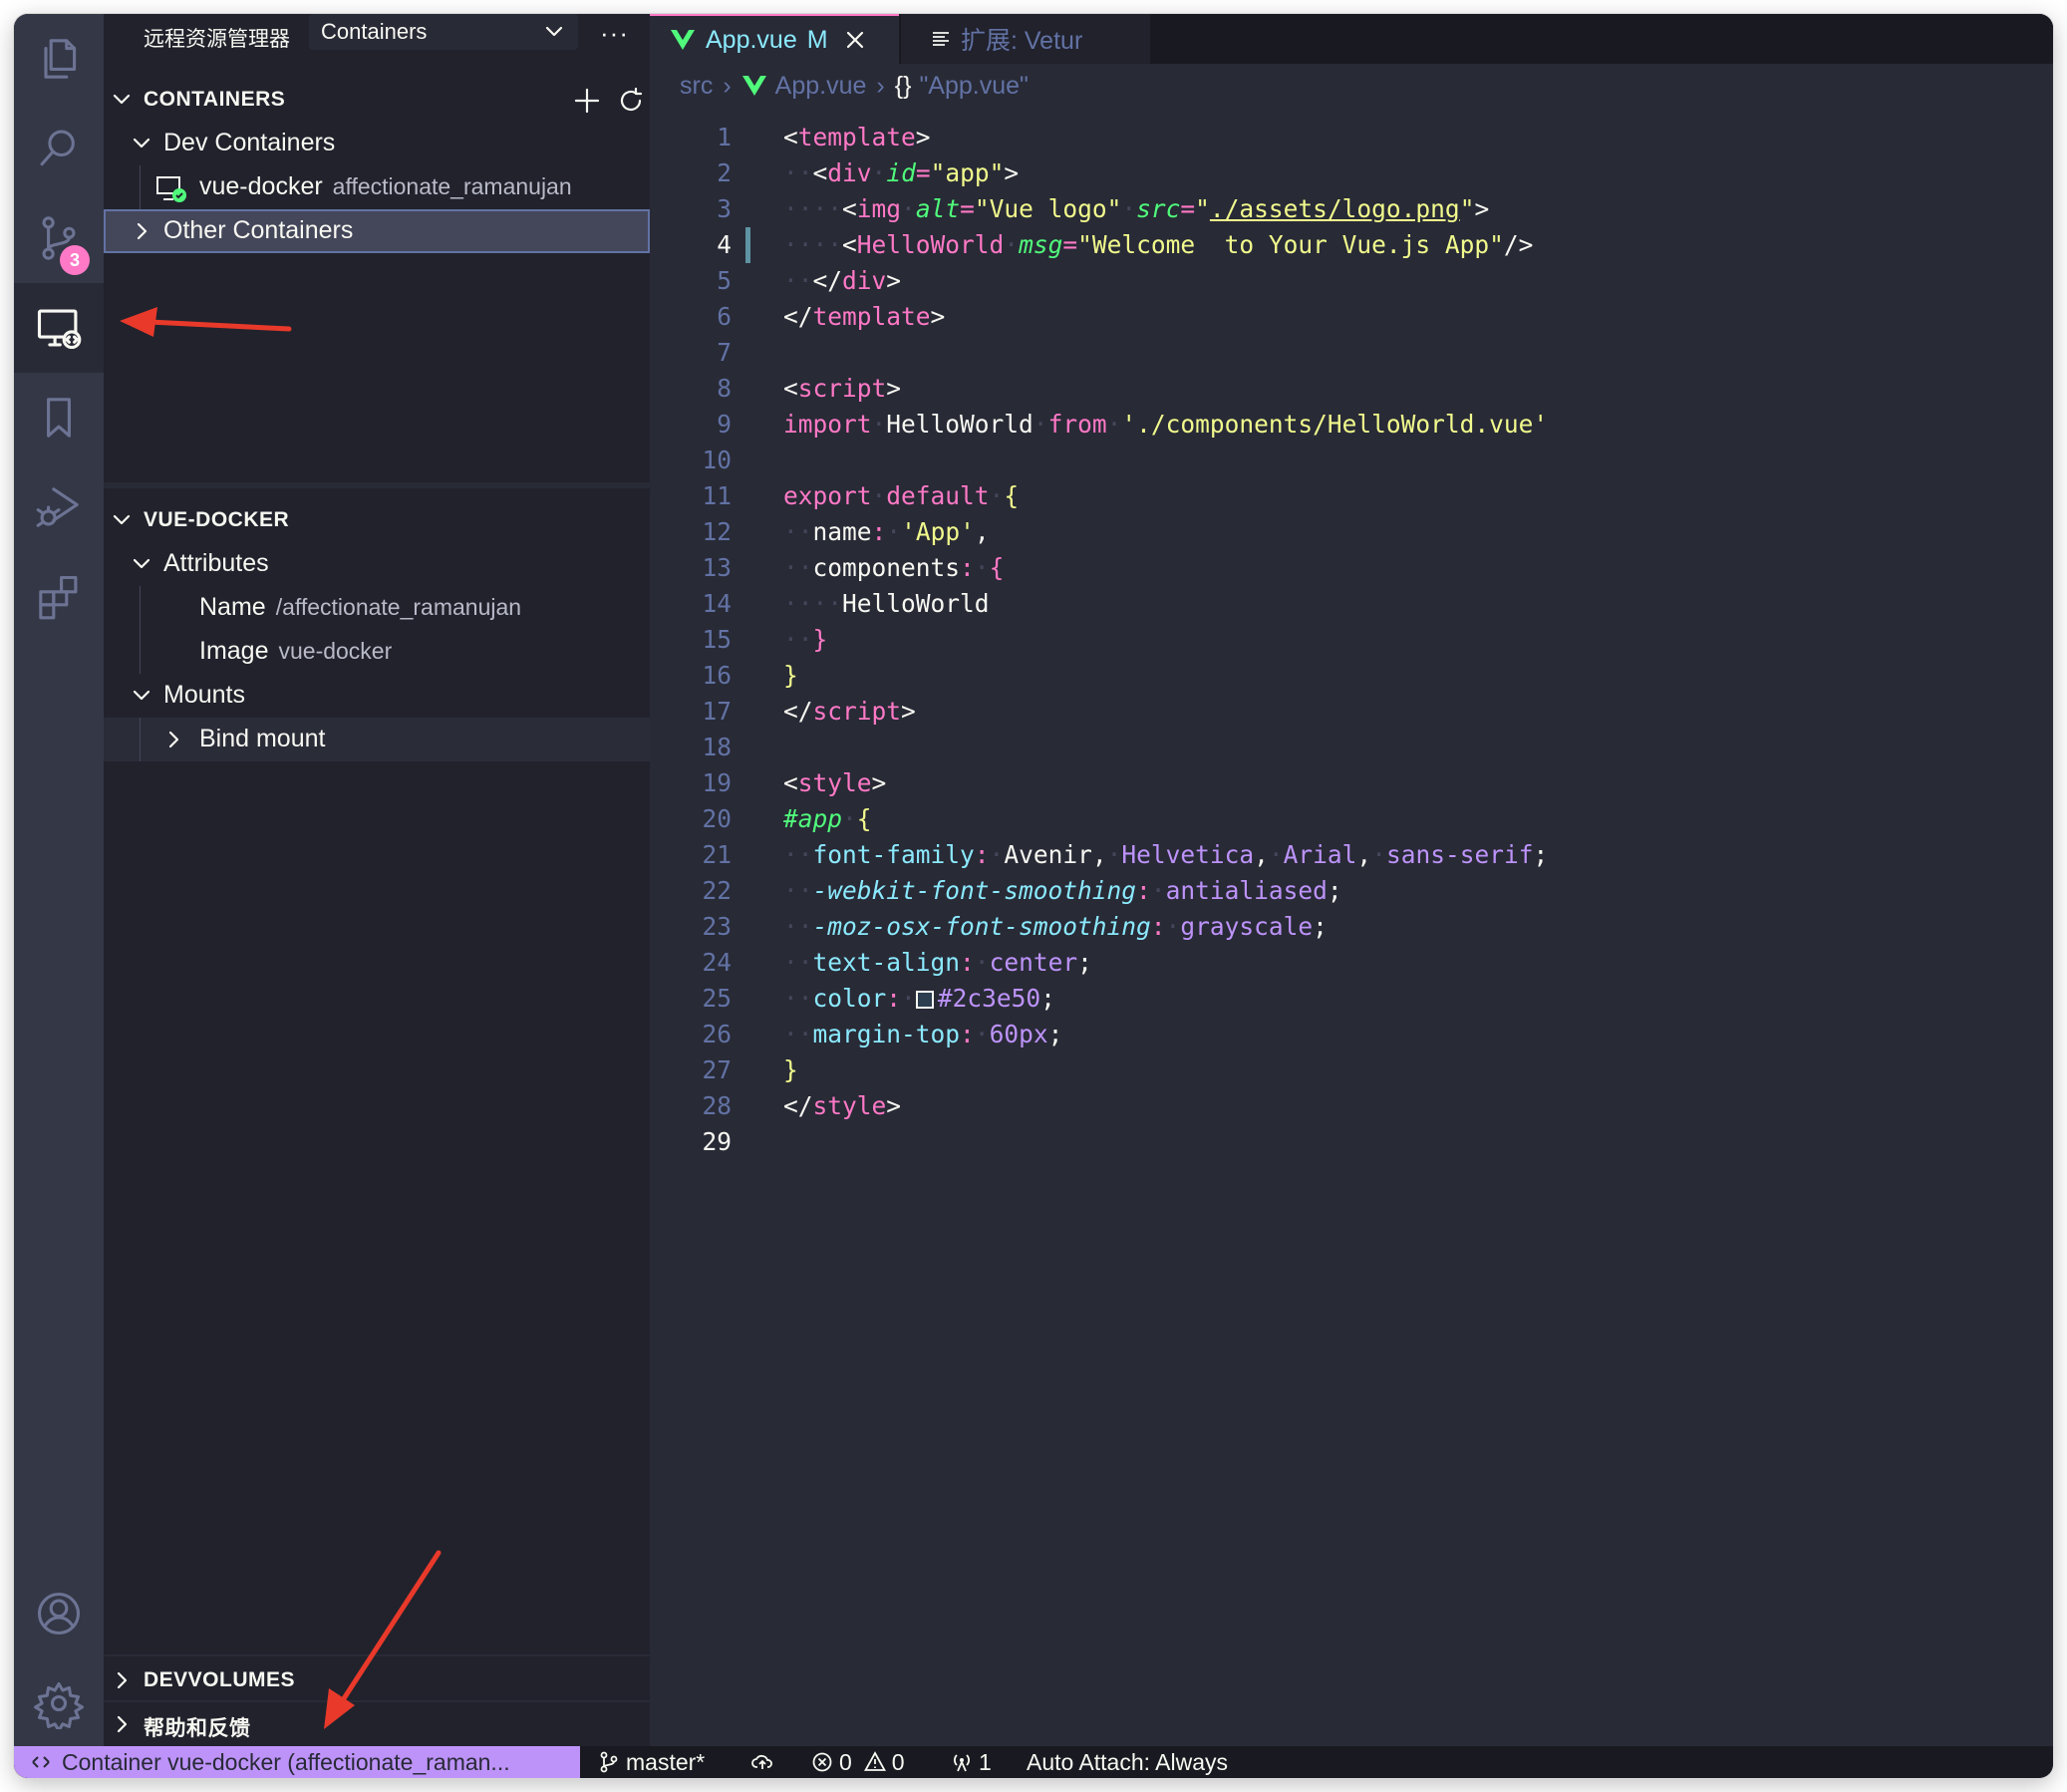 This screenshot has height=1792, width=2067. I want to click on auto-attach-label: Auto Attach: Always, so click(1128, 1761).